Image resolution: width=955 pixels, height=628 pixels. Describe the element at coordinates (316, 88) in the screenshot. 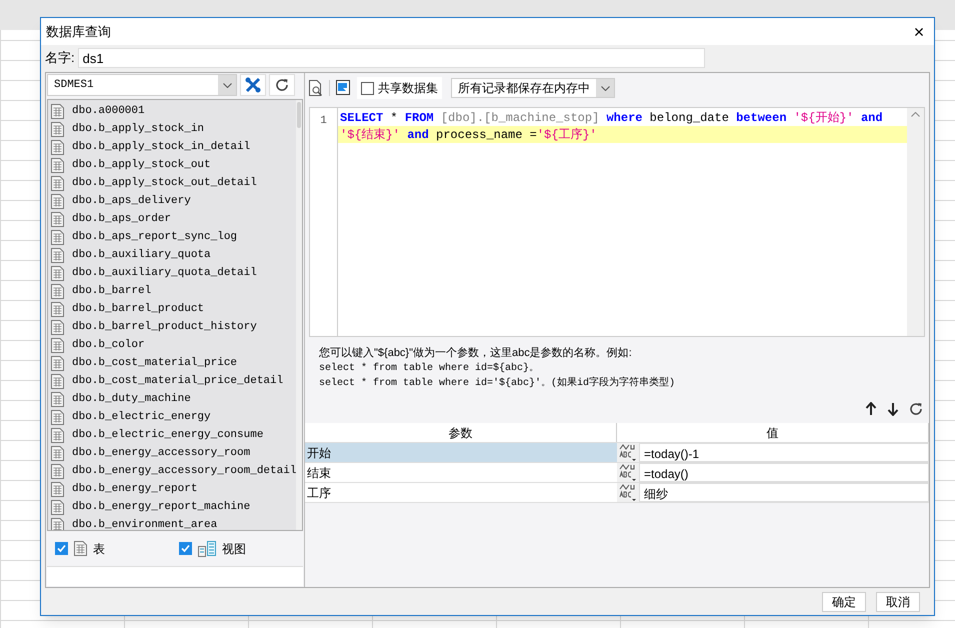

I see `preview-icon` at that location.